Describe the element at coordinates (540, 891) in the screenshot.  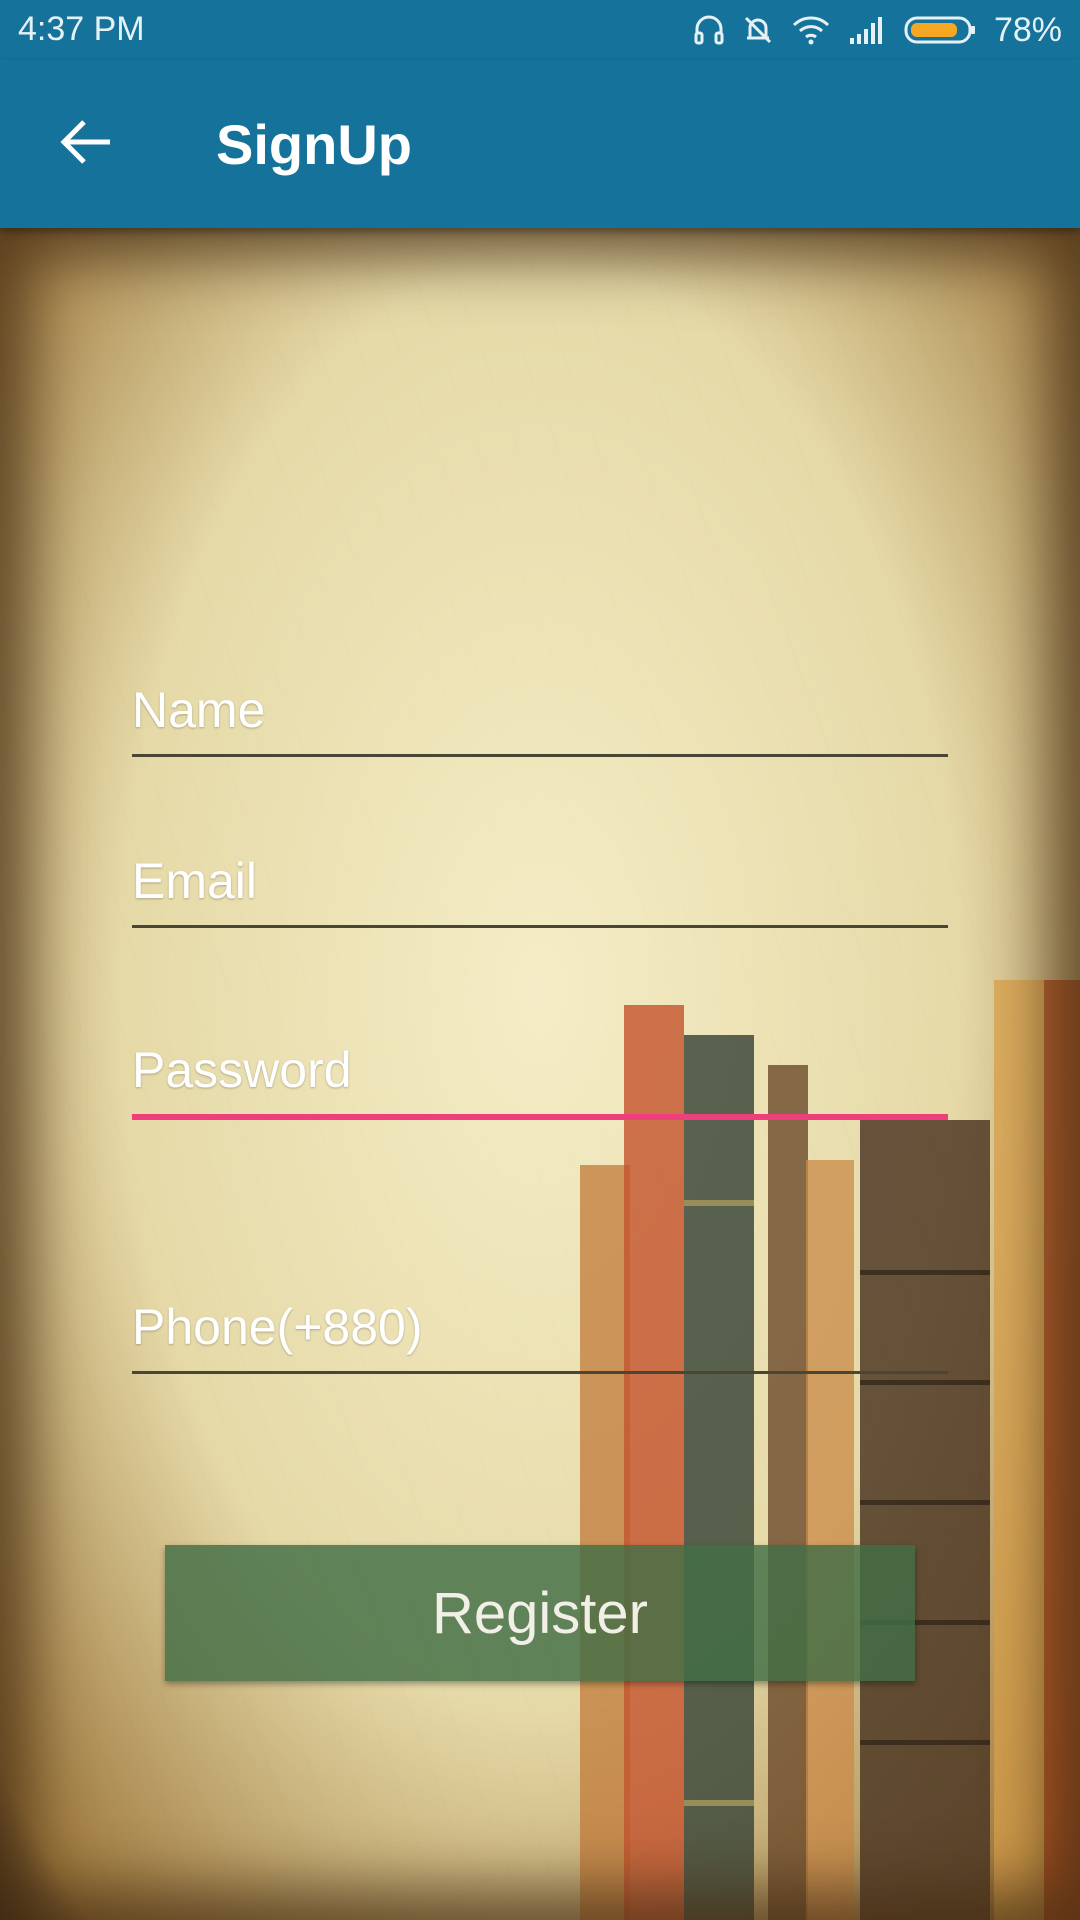
I see `email-field: Email` at that location.